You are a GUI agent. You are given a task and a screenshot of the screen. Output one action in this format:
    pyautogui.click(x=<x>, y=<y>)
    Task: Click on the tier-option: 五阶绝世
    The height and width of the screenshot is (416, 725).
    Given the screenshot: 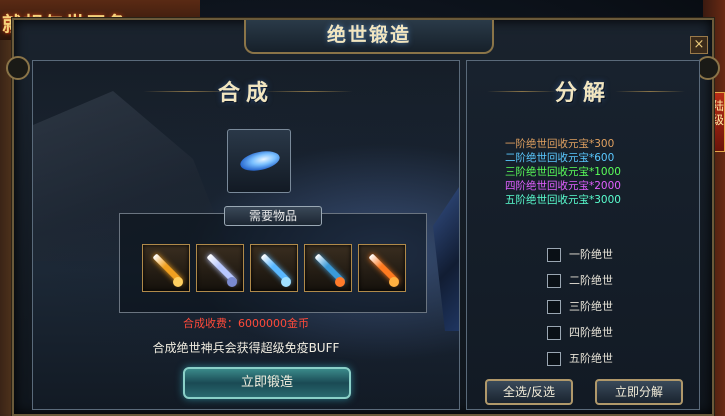 What is the action you would take?
    pyautogui.click(x=580, y=360)
    